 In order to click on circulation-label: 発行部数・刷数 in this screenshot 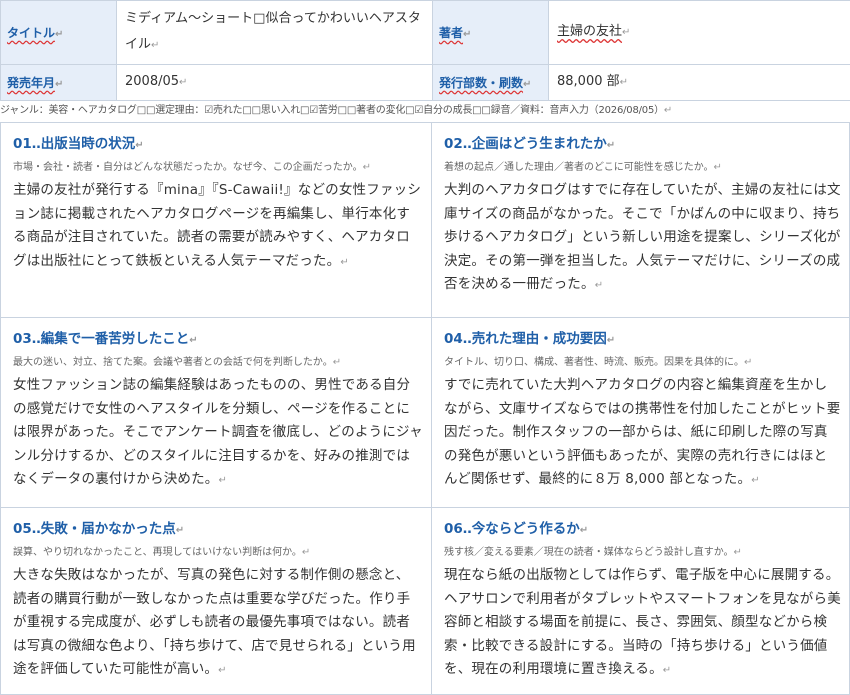, I will do `click(481, 83)`.